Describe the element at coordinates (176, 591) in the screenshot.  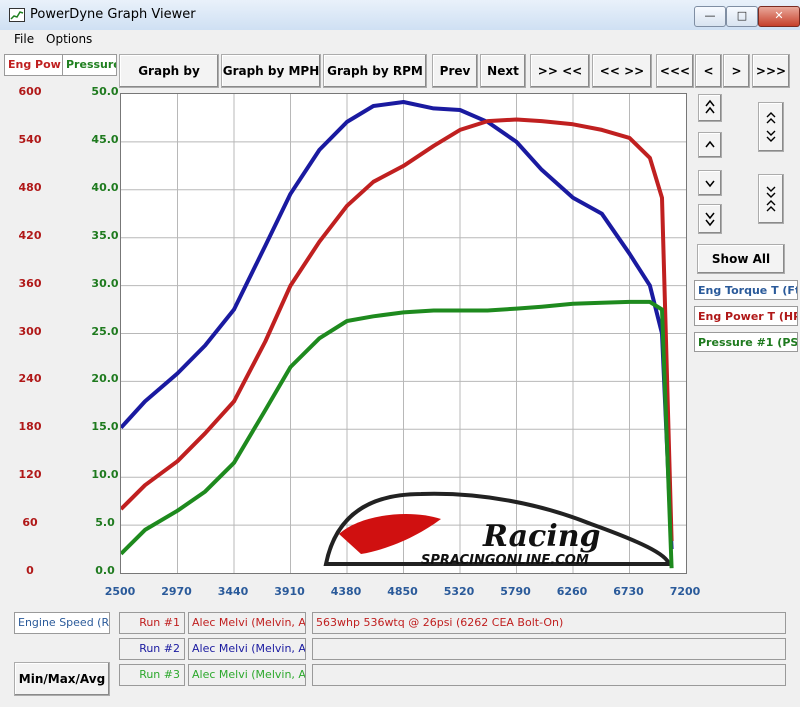
I see `rpm-tick-label: 2970` at that location.